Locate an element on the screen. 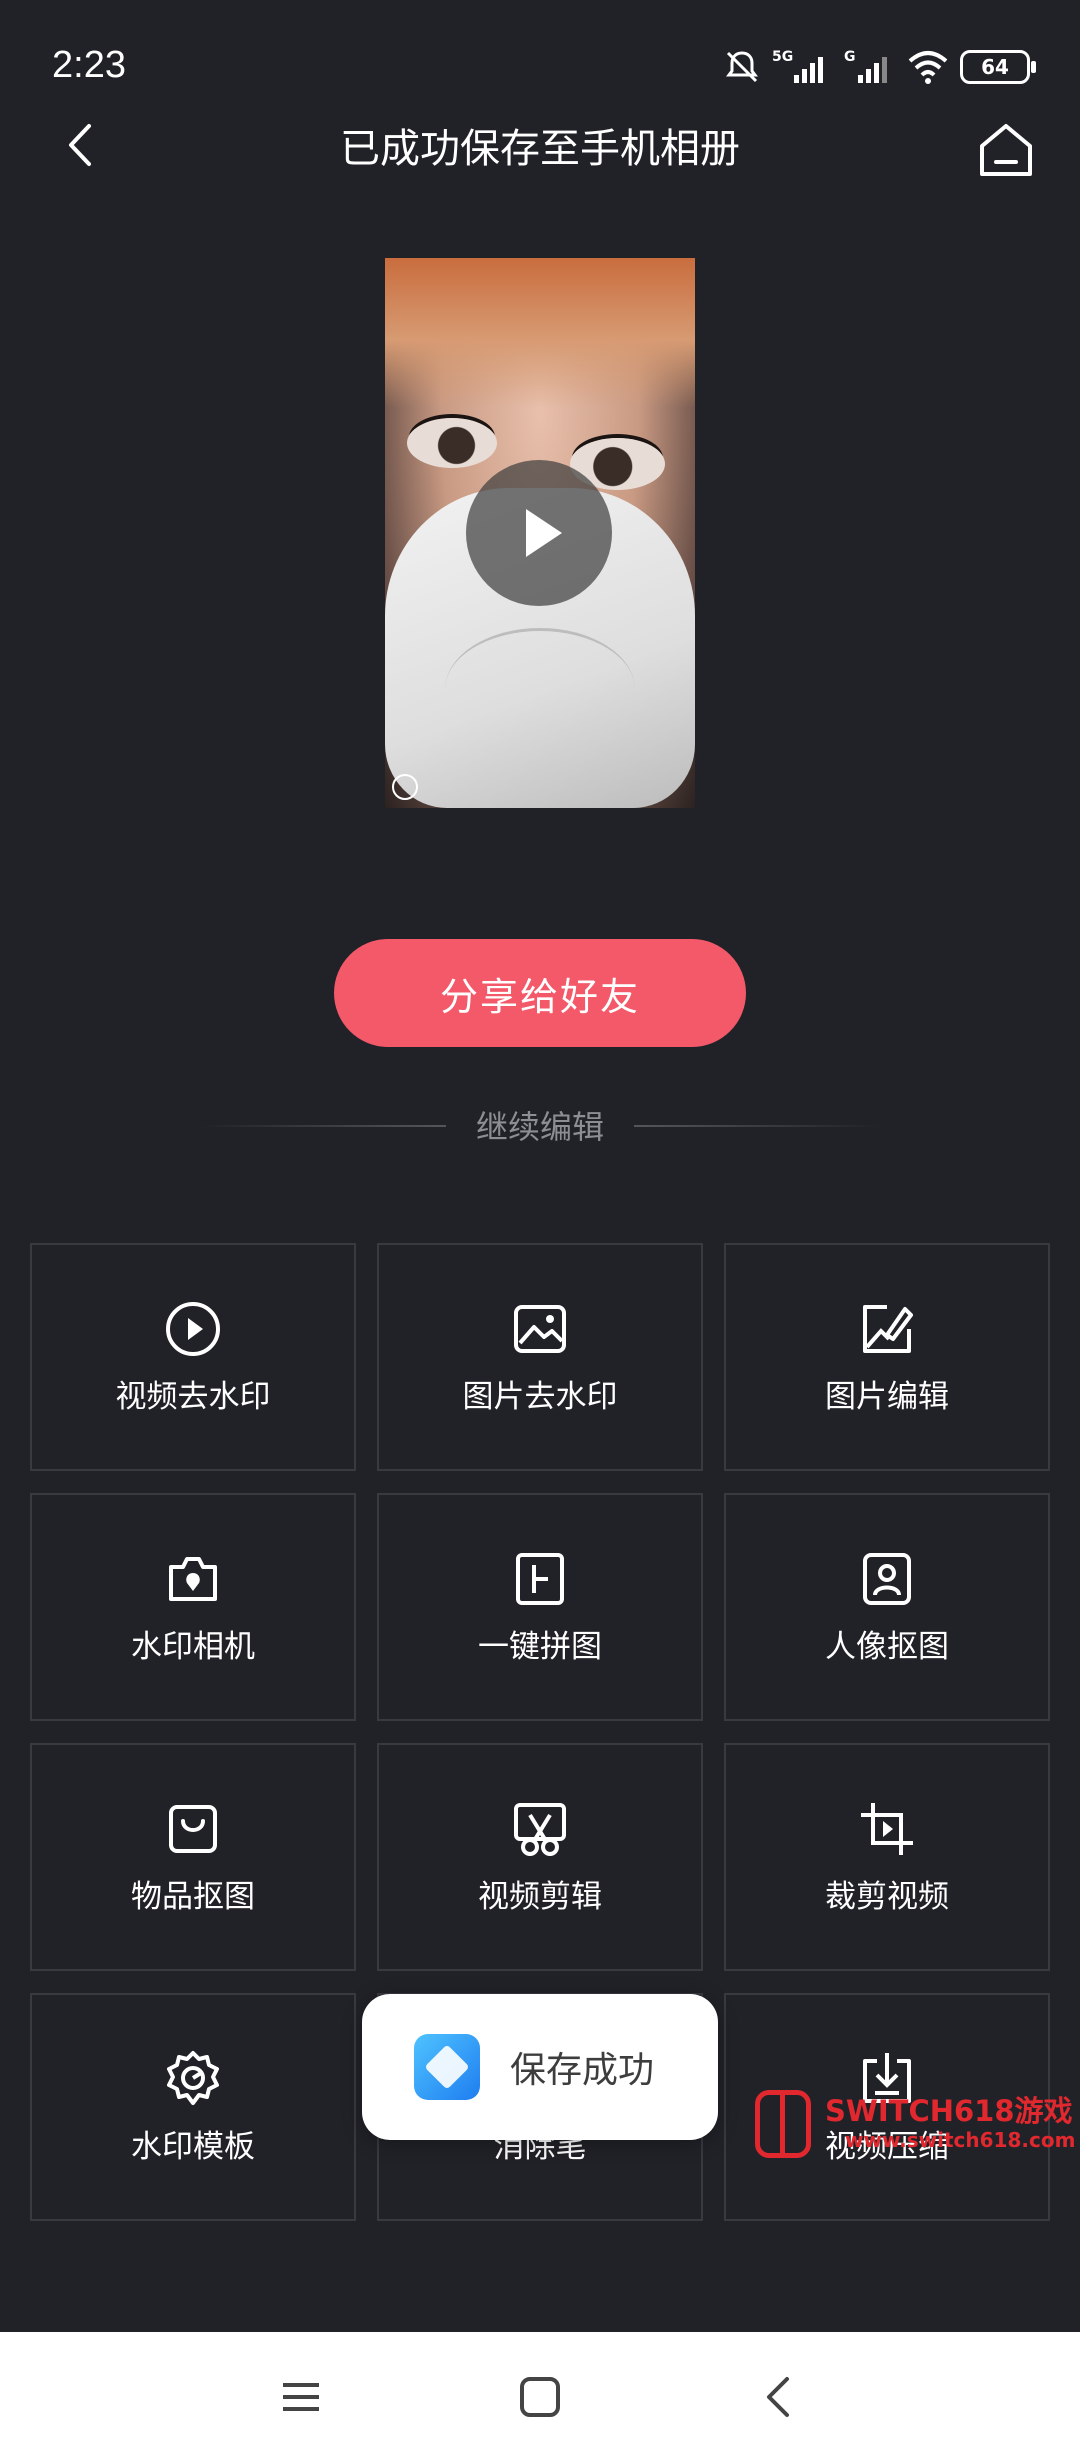 Image resolution: width=1080 pixels, height=2460 pixels. menu-icon is located at coordinates (301, 2397).